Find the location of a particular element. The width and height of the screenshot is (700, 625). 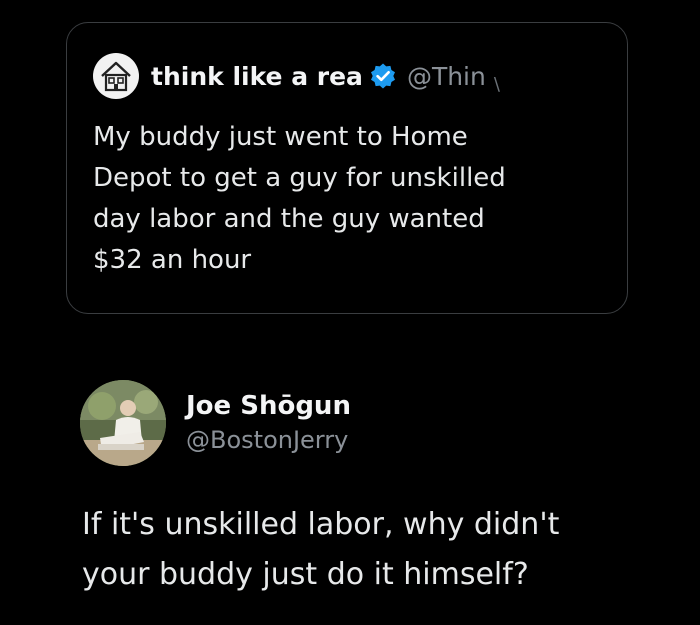

quoted-display-name: think like a rea is located at coordinates (257, 76).